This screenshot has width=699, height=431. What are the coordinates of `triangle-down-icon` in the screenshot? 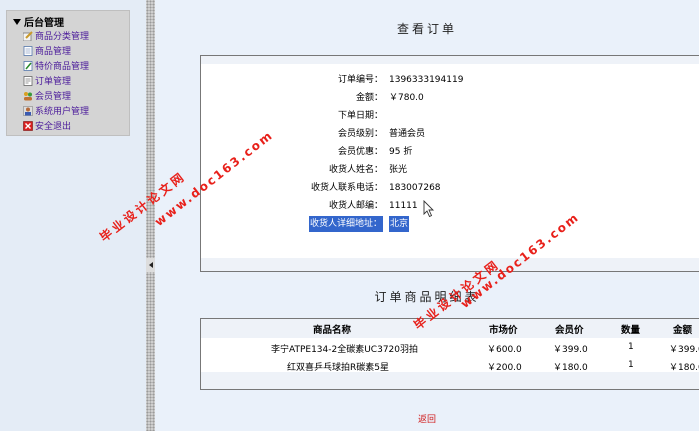 It's located at (17, 21).